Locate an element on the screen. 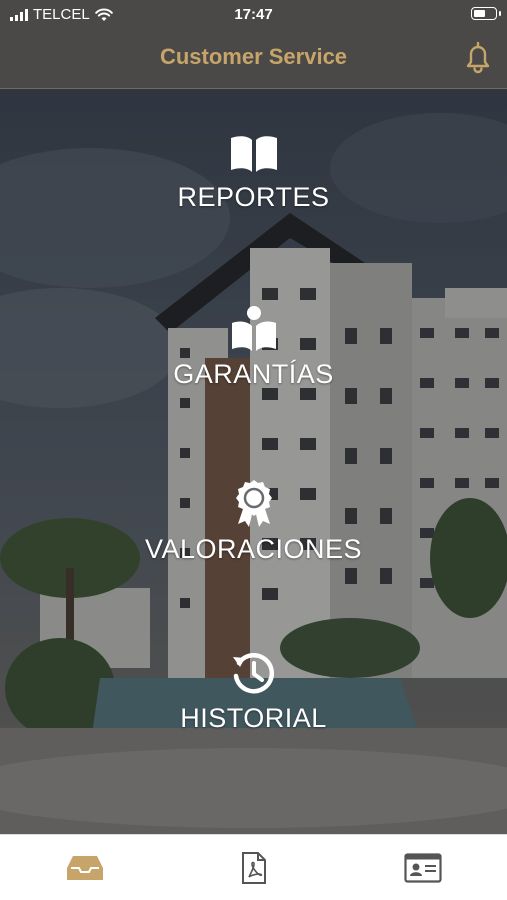 The height and width of the screenshot is (900, 507). inbox-tray-icon is located at coordinates (84, 868).